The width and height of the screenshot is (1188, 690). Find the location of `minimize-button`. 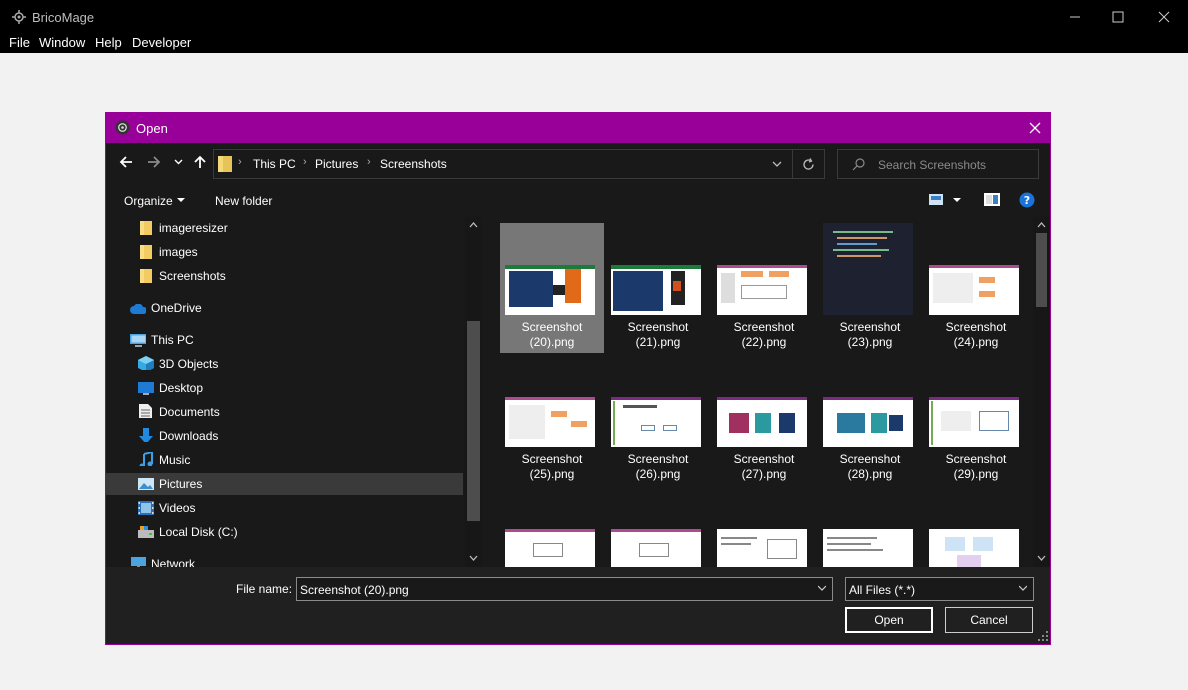

minimize-button is located at coordinates (1075, 17).